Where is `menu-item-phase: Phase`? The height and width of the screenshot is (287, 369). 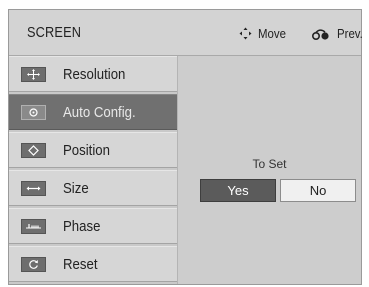
menu-item-phase: Phase is located at coordinates (93, 226).